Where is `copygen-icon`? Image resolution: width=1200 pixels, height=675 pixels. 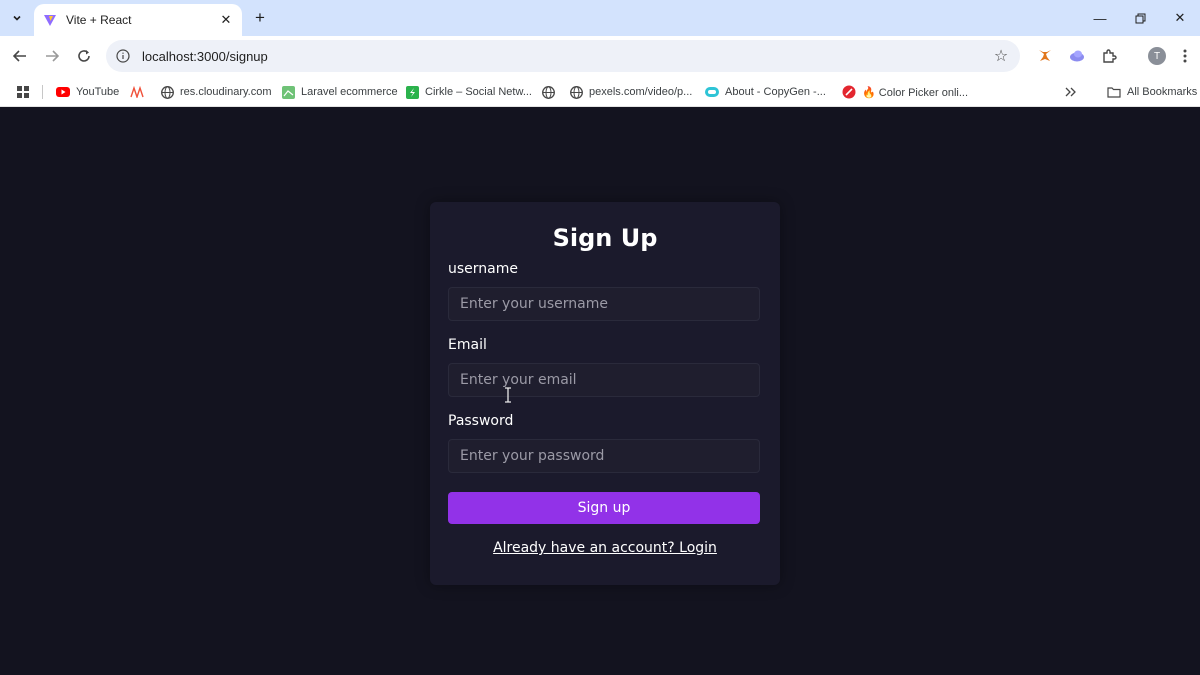 copygen-icon is located at coordinates (712, 92).